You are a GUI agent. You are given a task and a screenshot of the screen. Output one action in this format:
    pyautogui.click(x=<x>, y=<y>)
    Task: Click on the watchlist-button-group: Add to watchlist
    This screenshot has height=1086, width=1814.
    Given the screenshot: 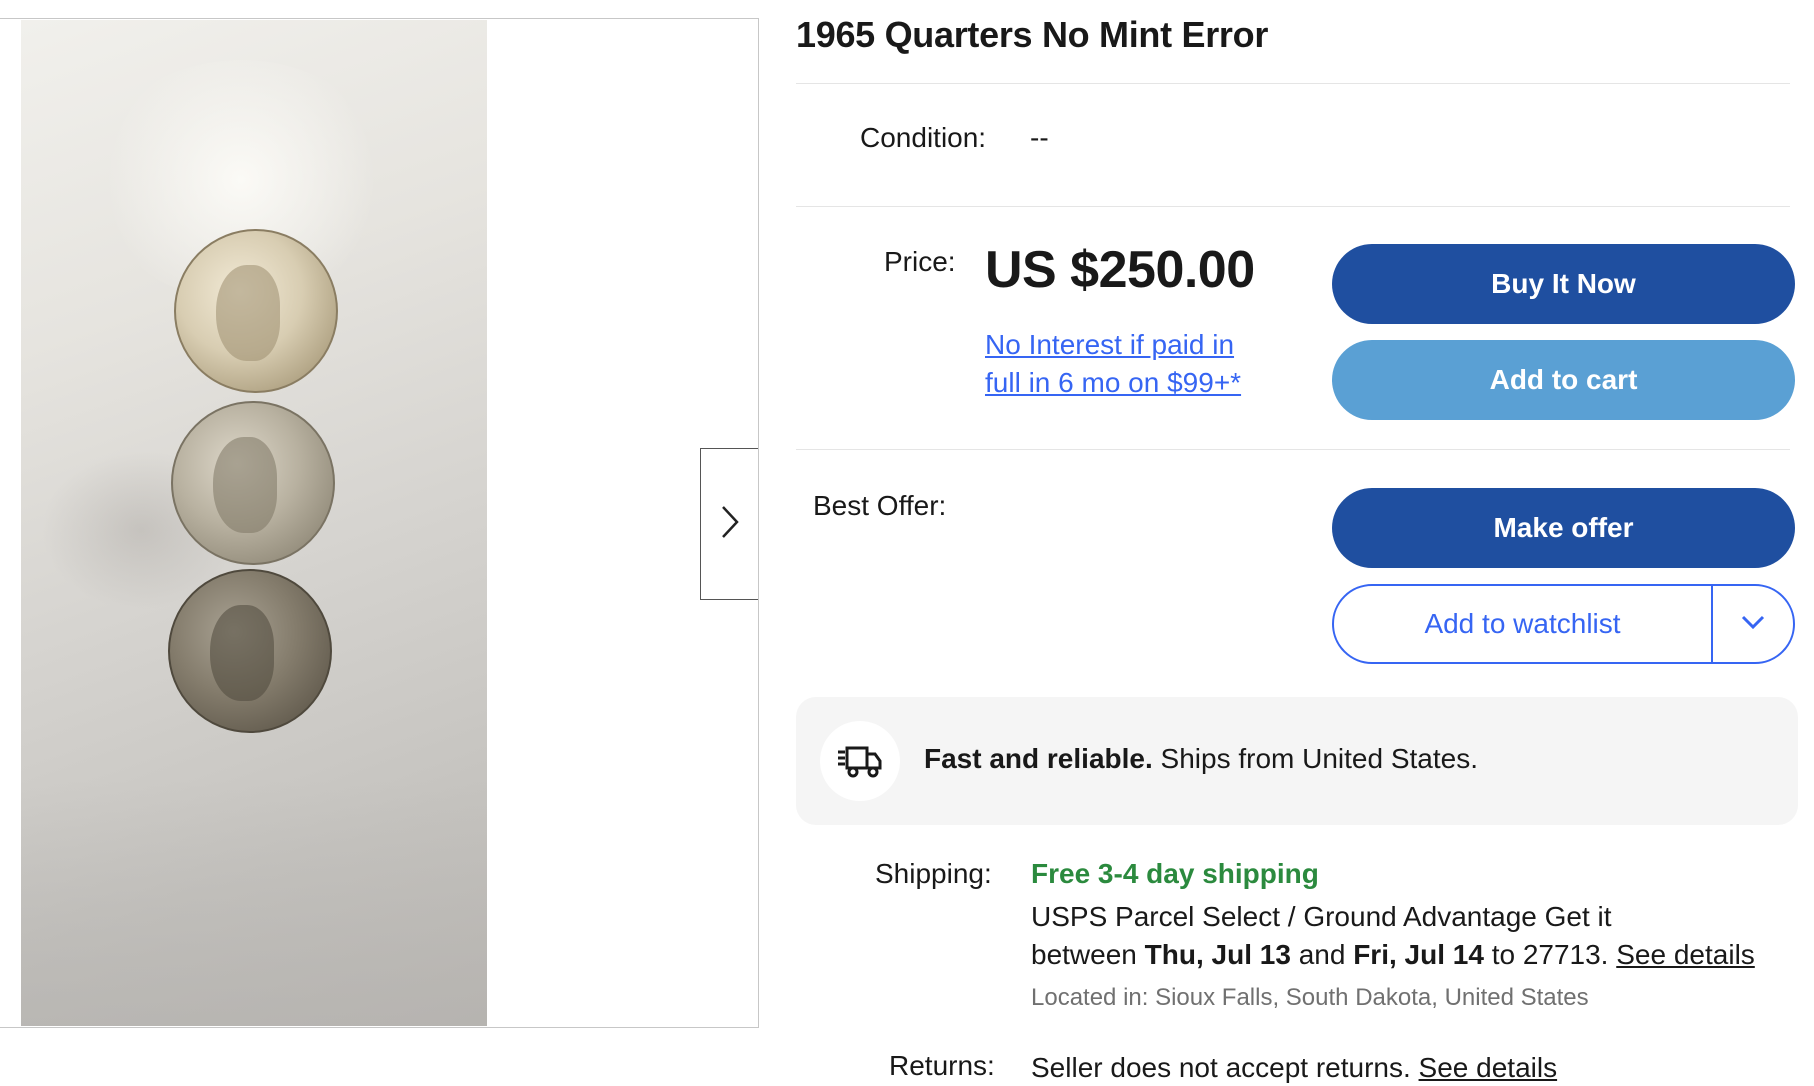 What is the action you would take?
    pyautogui.click(x=1563, y=624)
    